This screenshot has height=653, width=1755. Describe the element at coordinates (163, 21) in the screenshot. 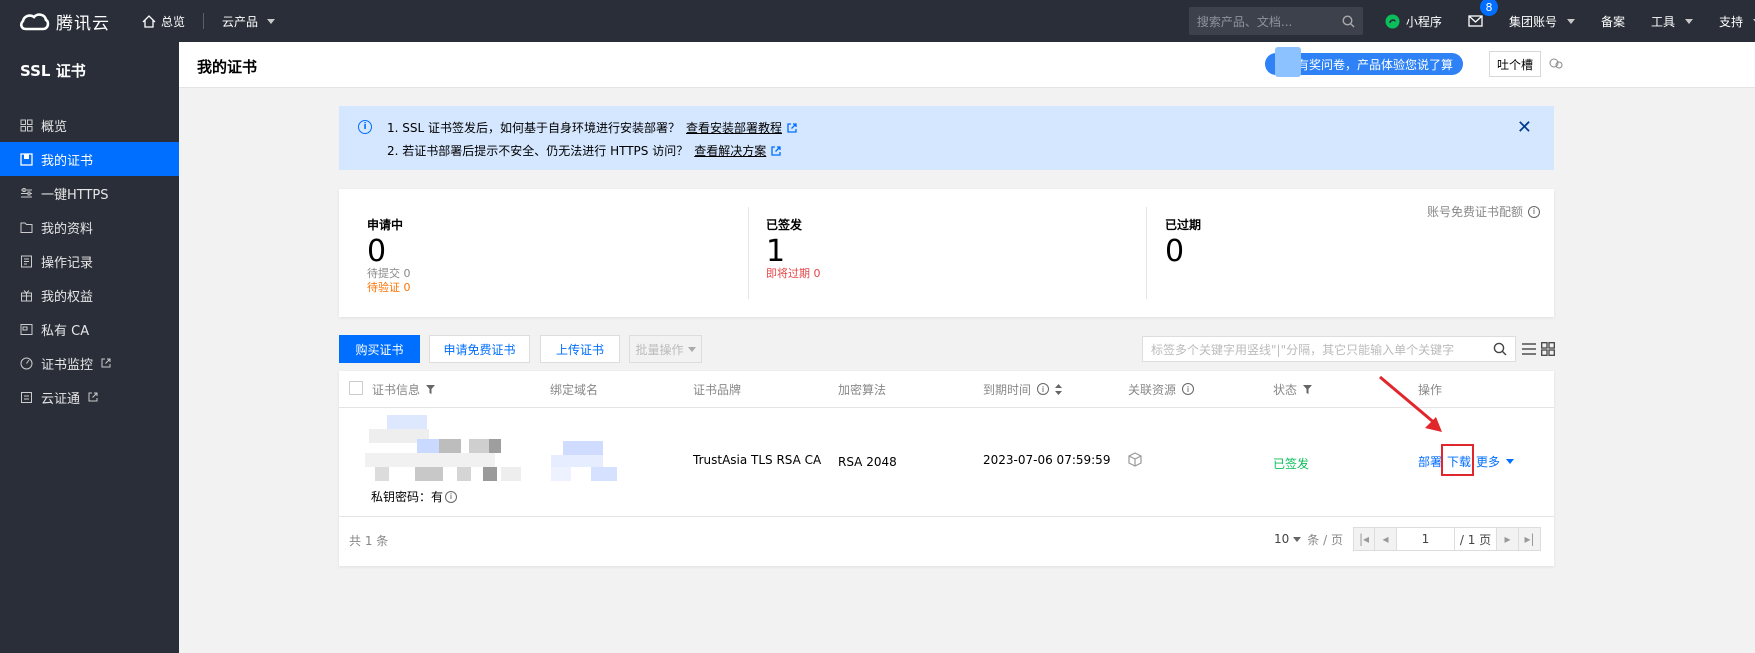

I see `nav-overview: 总览` at that location.